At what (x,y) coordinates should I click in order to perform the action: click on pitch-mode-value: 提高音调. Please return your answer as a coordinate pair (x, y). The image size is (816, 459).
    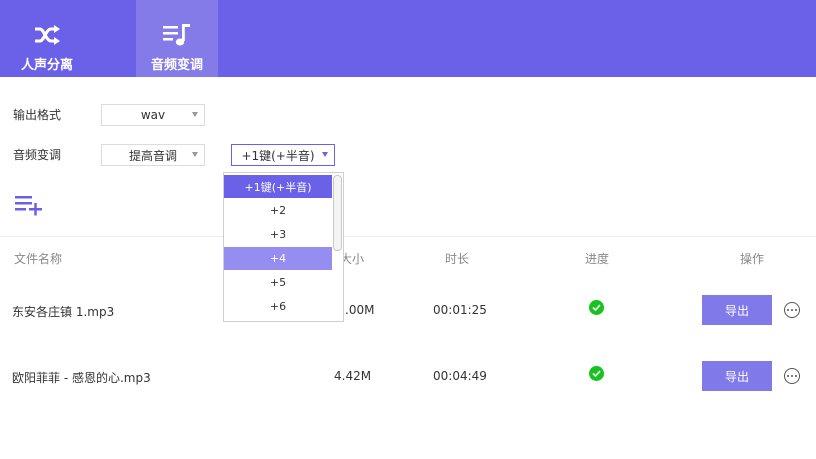
    Looking at the image, I should click on (152, 155).